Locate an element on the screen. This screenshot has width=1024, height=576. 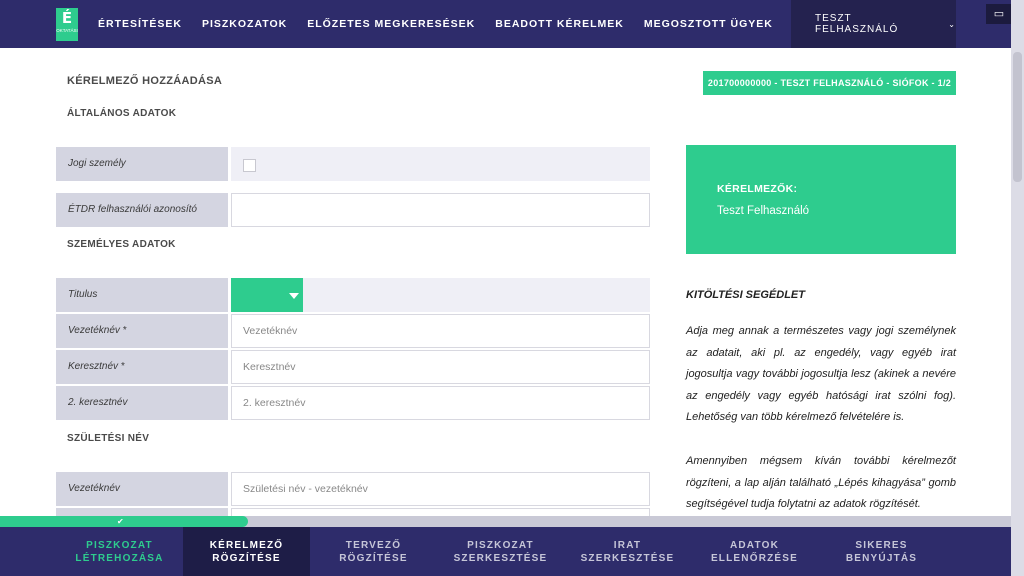
logo-letter: É is located at coordinates (67, 18).